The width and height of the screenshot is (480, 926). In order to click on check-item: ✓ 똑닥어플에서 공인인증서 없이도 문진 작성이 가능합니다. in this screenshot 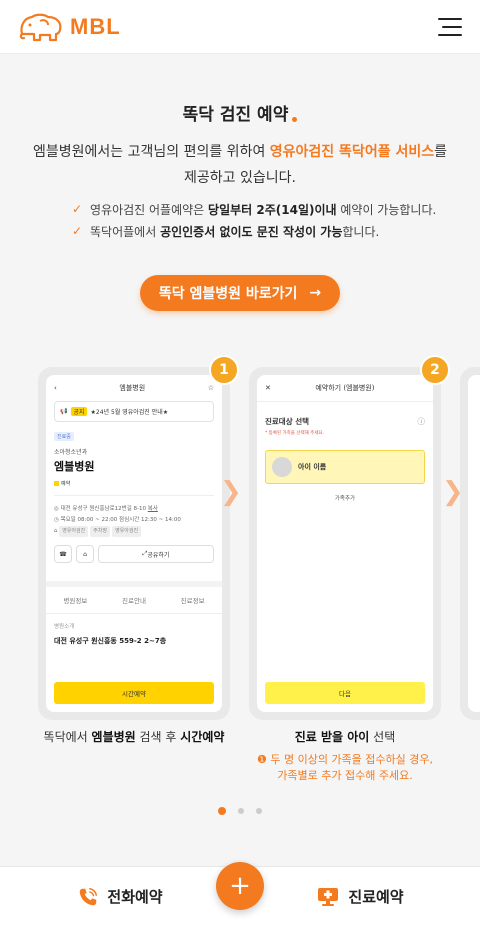, I will do `click(262, 231)`.